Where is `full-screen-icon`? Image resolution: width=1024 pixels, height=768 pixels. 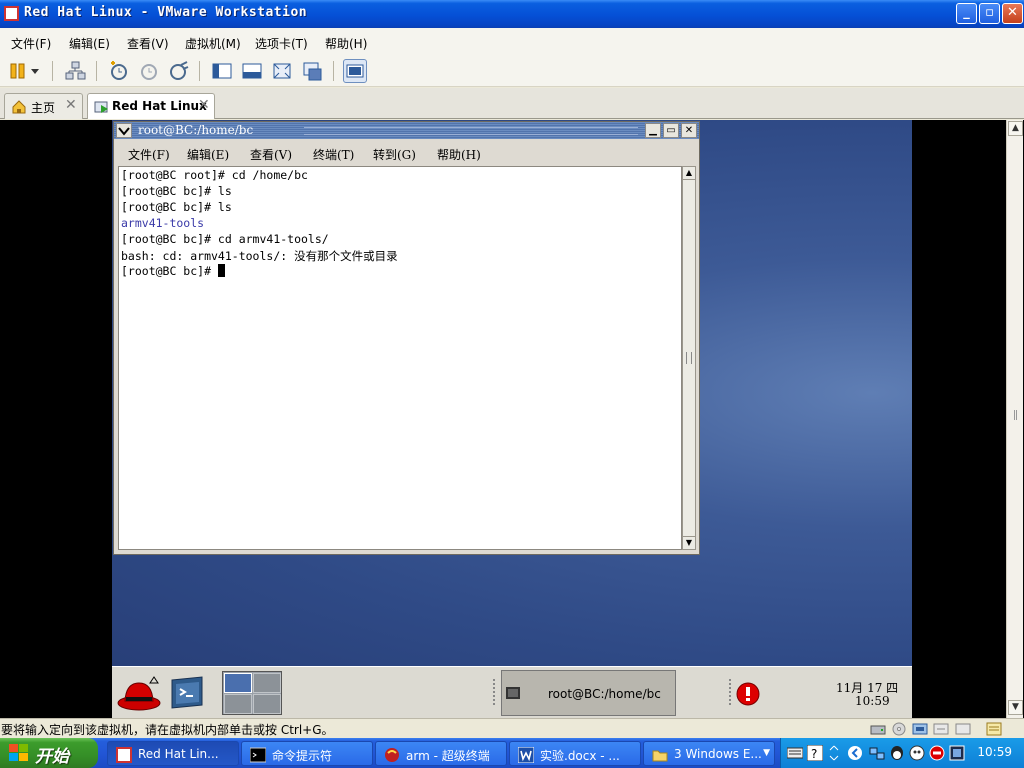 full-screen-icon is located at coordinates (282, 71).